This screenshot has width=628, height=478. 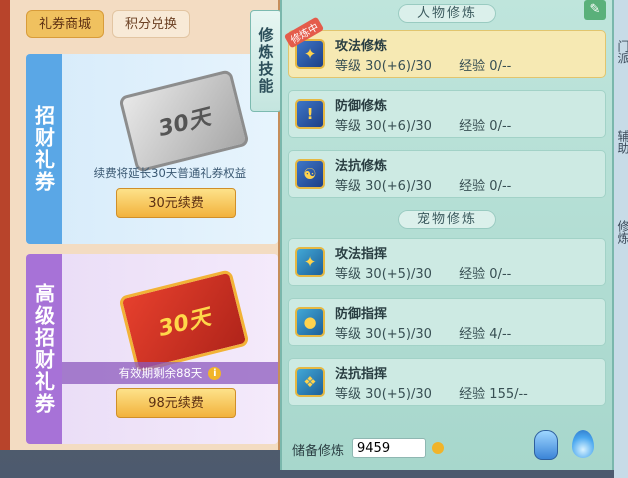 I want to click on training-row: ❖ 法抗指挥 等级 30(+5)/30 经验 155/--, so click(x=447, y=382).